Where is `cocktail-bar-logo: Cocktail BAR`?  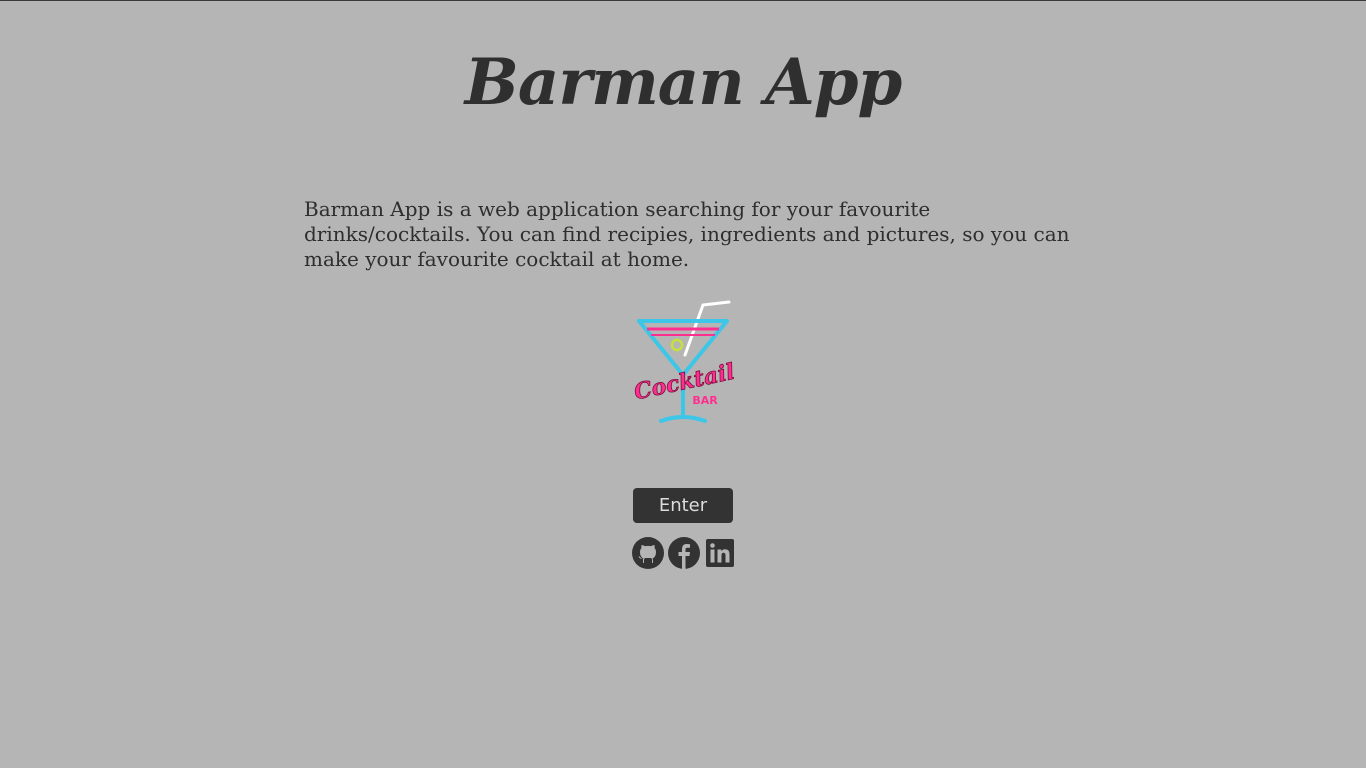
cocktail-bar-logo: Cocktail BAR is located at coordinates (684, 365).